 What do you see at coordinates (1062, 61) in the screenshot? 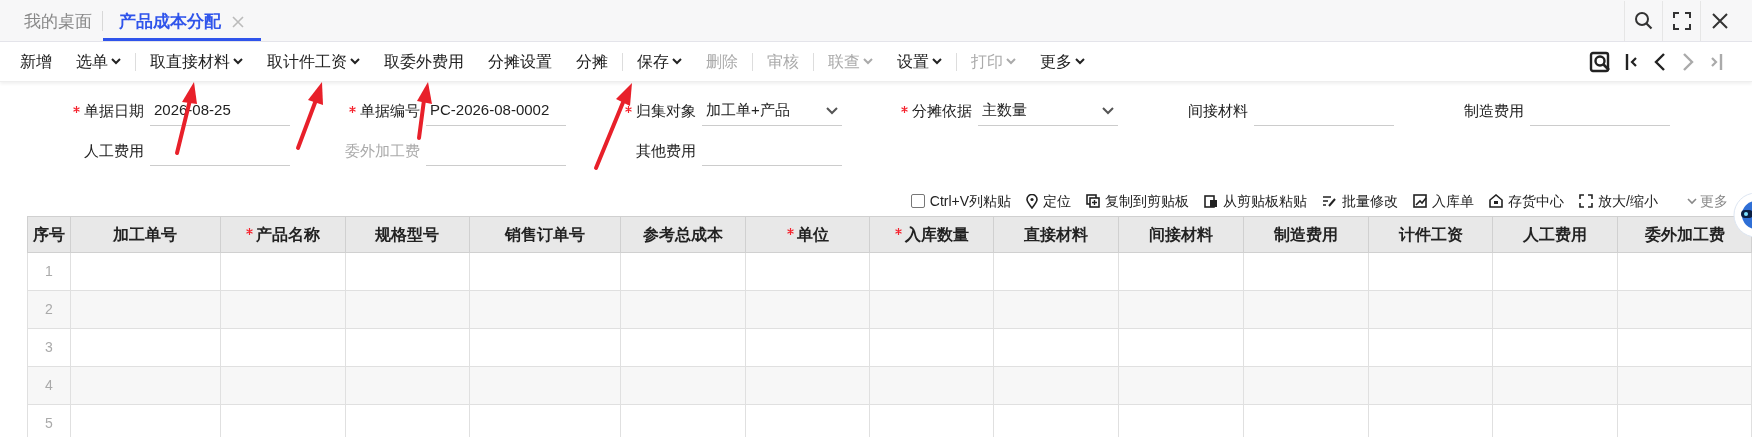
I see `toolbar-button: 更多` at bounding box center [1062, 61].